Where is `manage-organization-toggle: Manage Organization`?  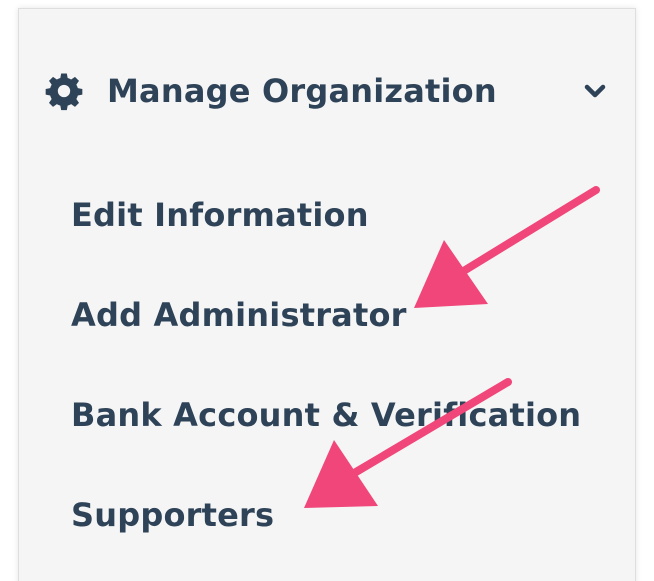
manage-organization-toggle: Manage Organization is located at coordinates (324, 91).